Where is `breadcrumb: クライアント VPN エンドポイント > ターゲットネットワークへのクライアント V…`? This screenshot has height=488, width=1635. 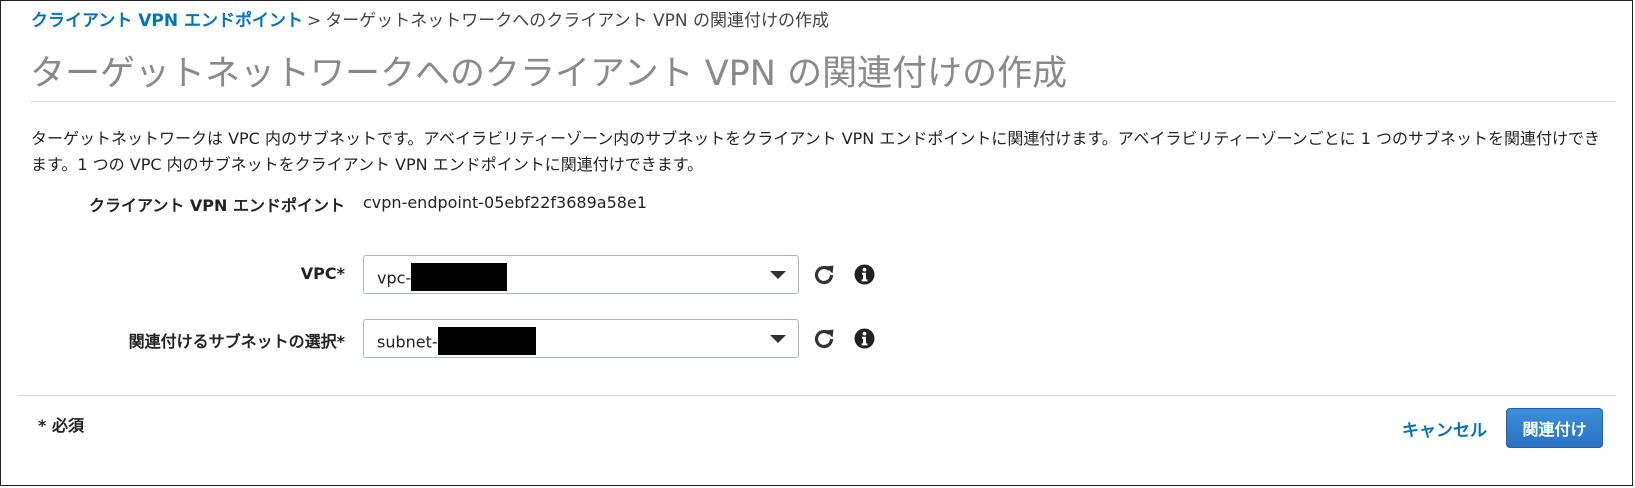
breadcrumb: クライアント VPN エンドポイント > ターゲットネットワークへのクライアント V… is located at coordinates (430, 21).